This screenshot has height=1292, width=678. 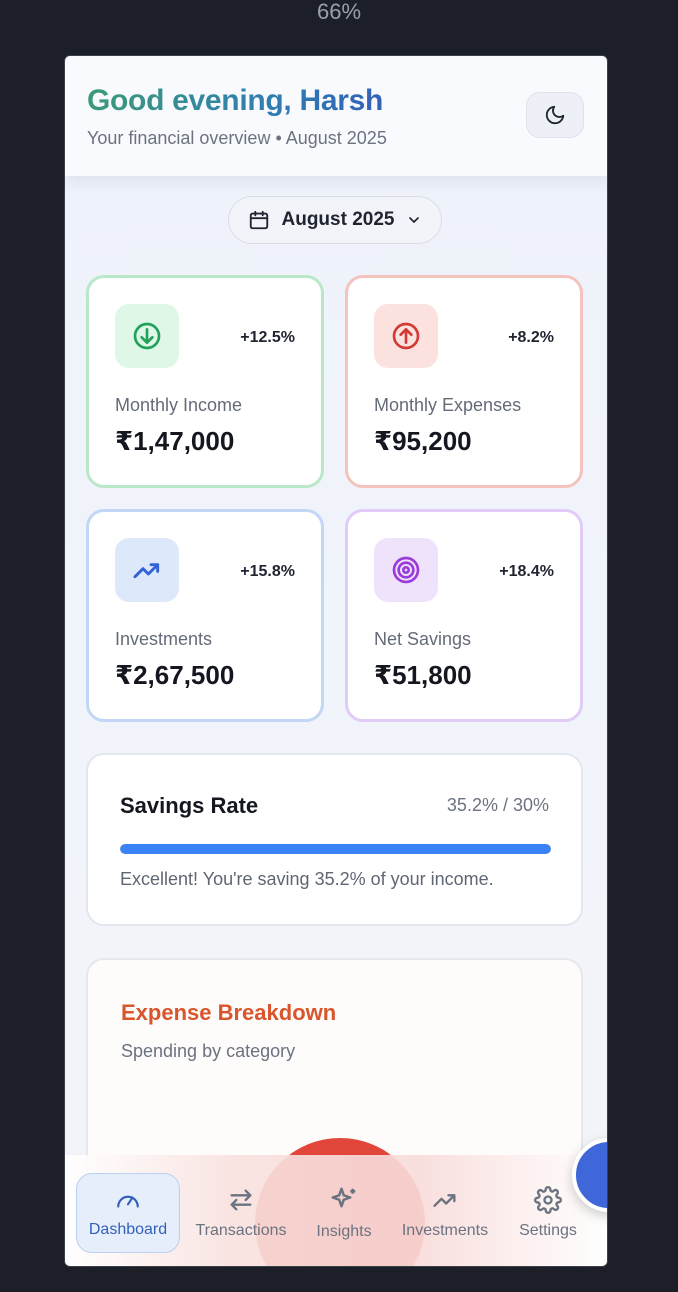 I want to click on zoom-level: 66%, so click(x=339, y=12).